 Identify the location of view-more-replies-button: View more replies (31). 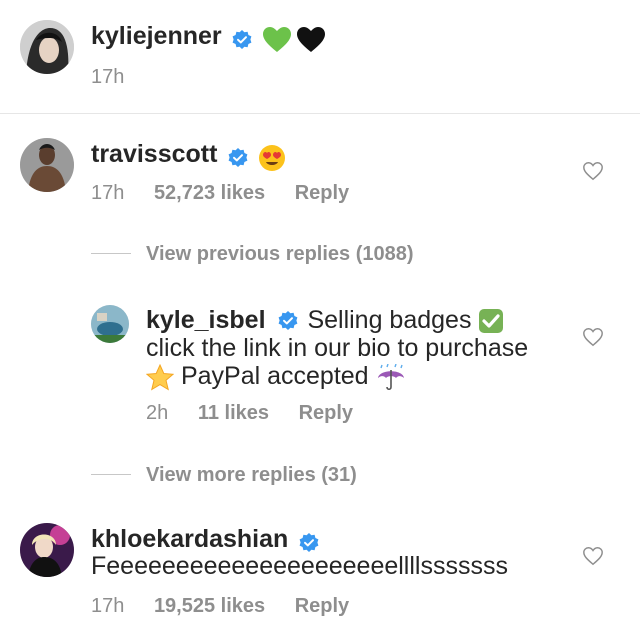
(251, 475).